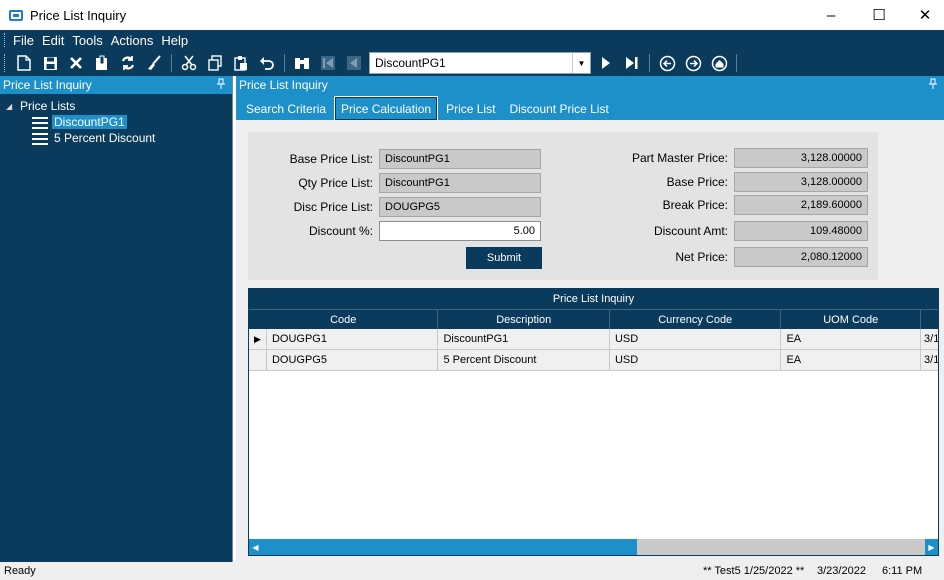 The height and width of the screenshot is (580, 944). What do you see at coordinates (460, 231) in the screenshot?
I see `discount-pct-input: 5.00` at bounding box center [460, 231].